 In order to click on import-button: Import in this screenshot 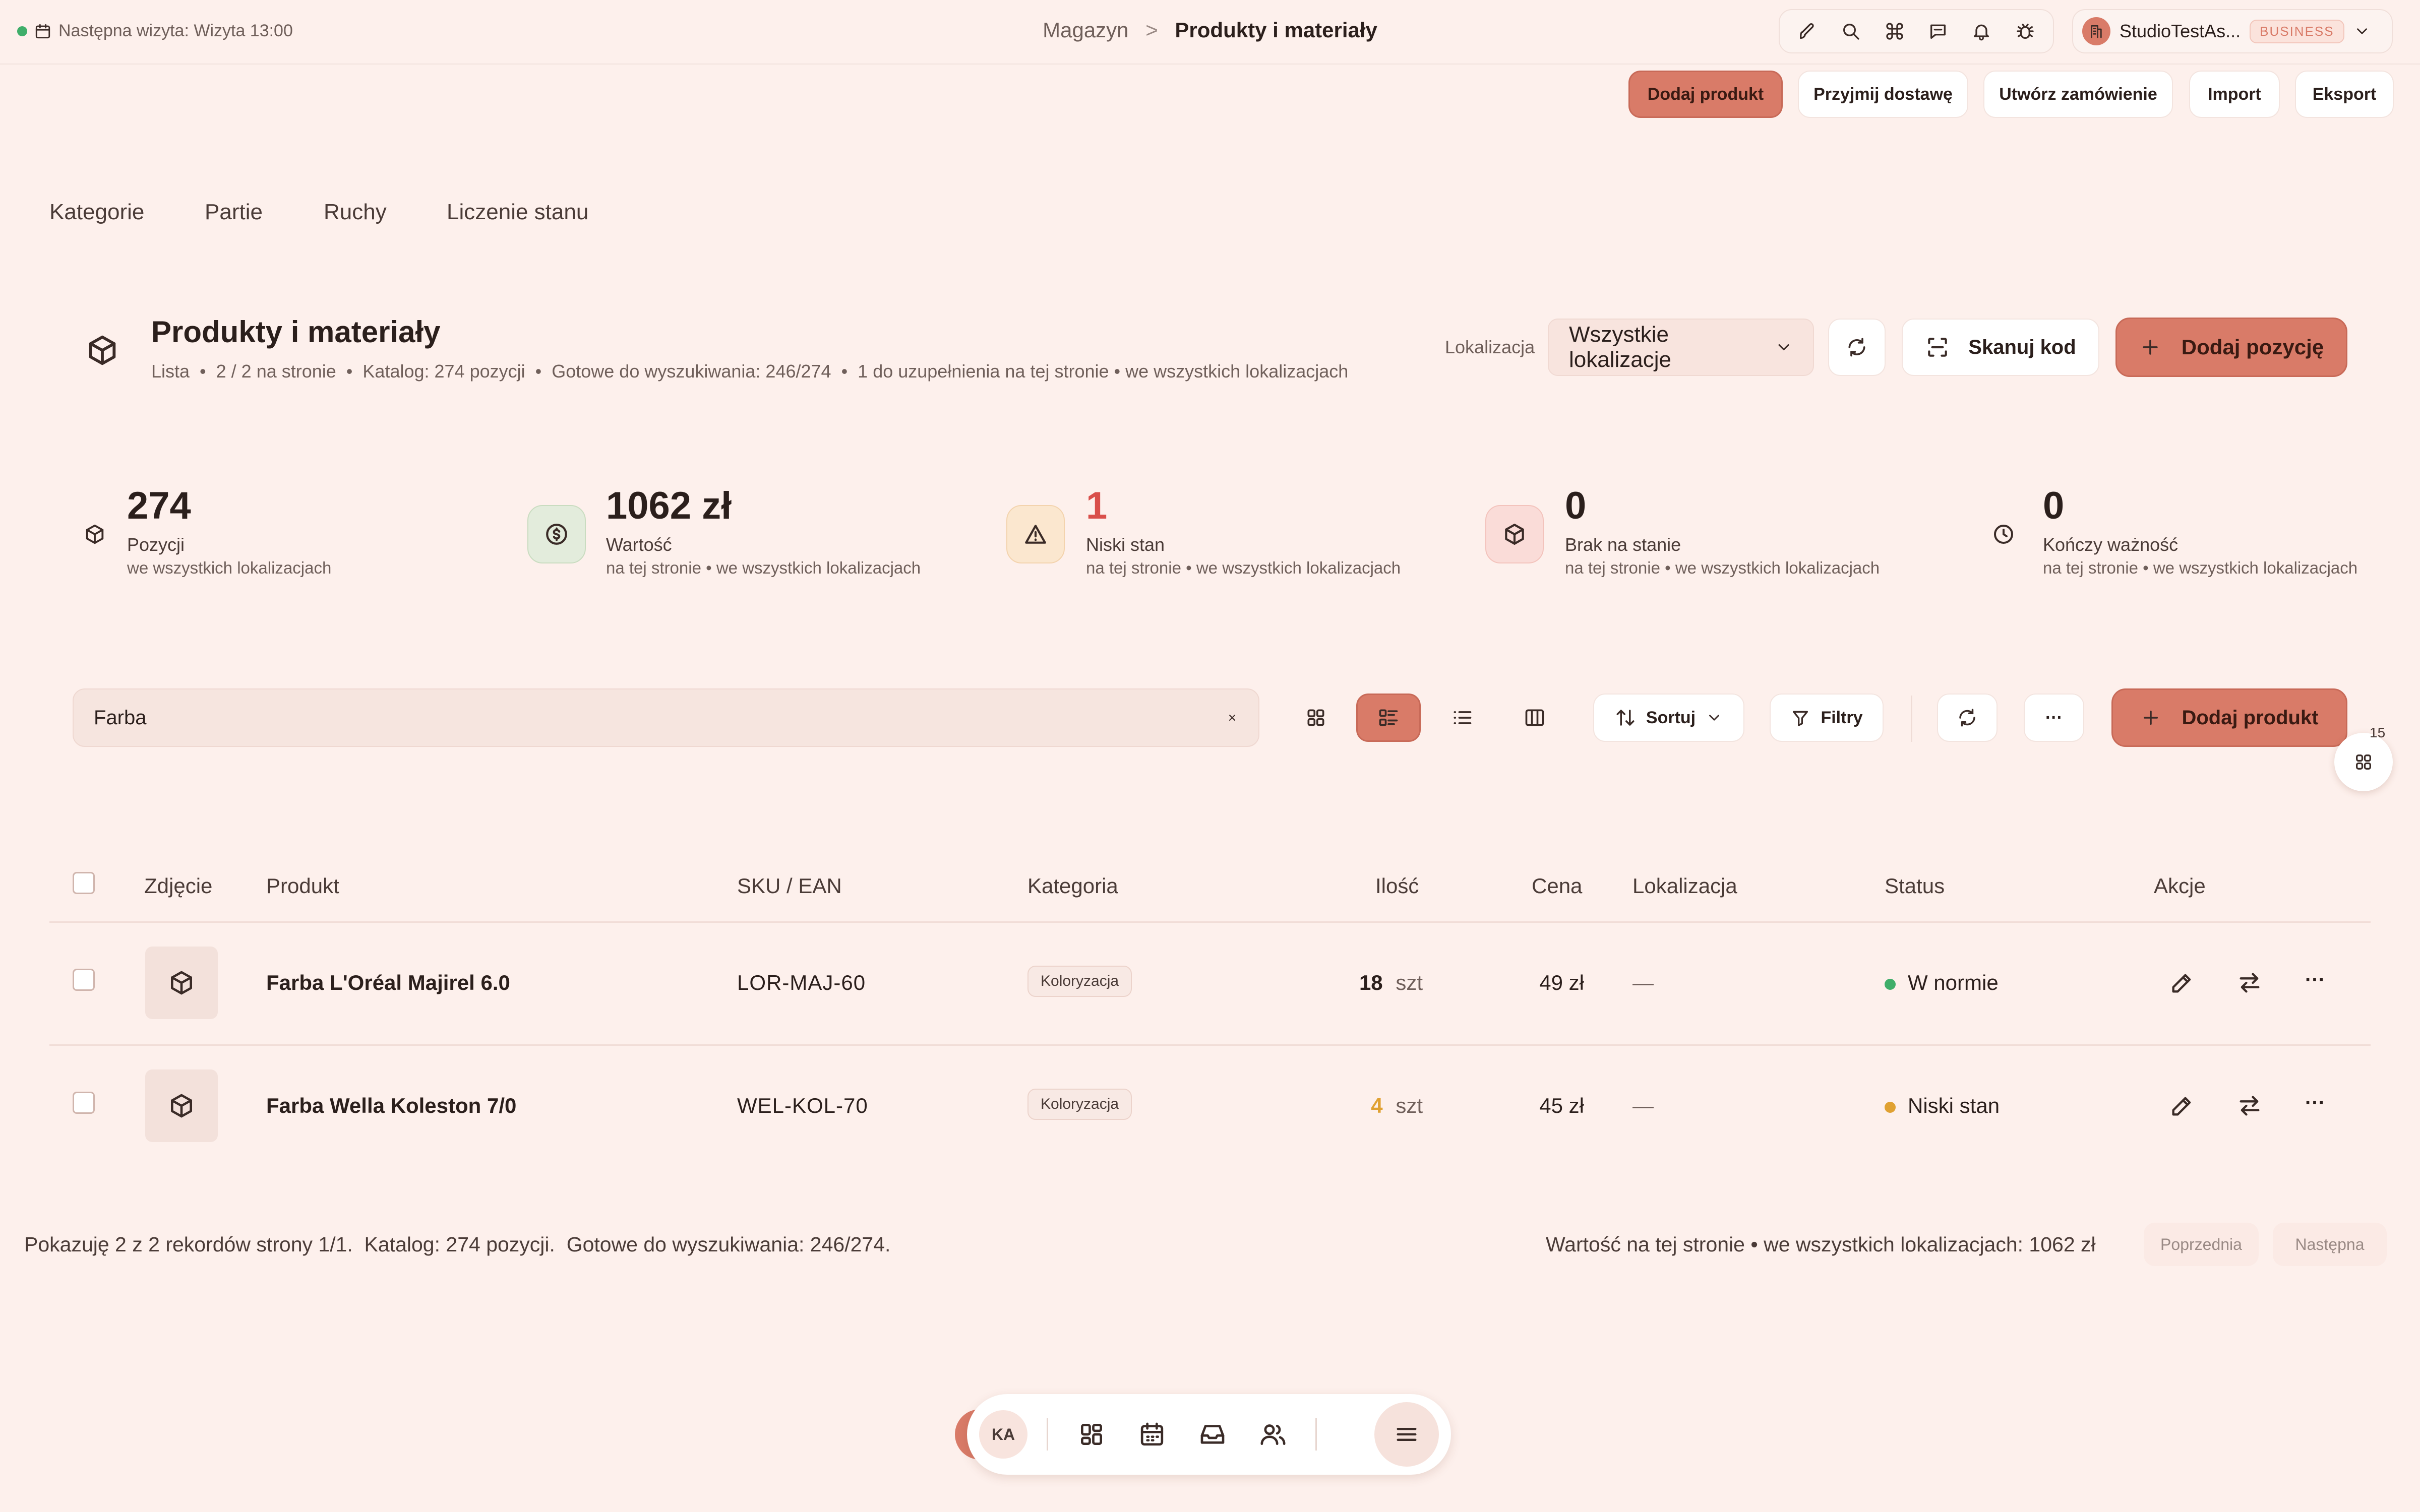, I will do `click(2234, 94)`.